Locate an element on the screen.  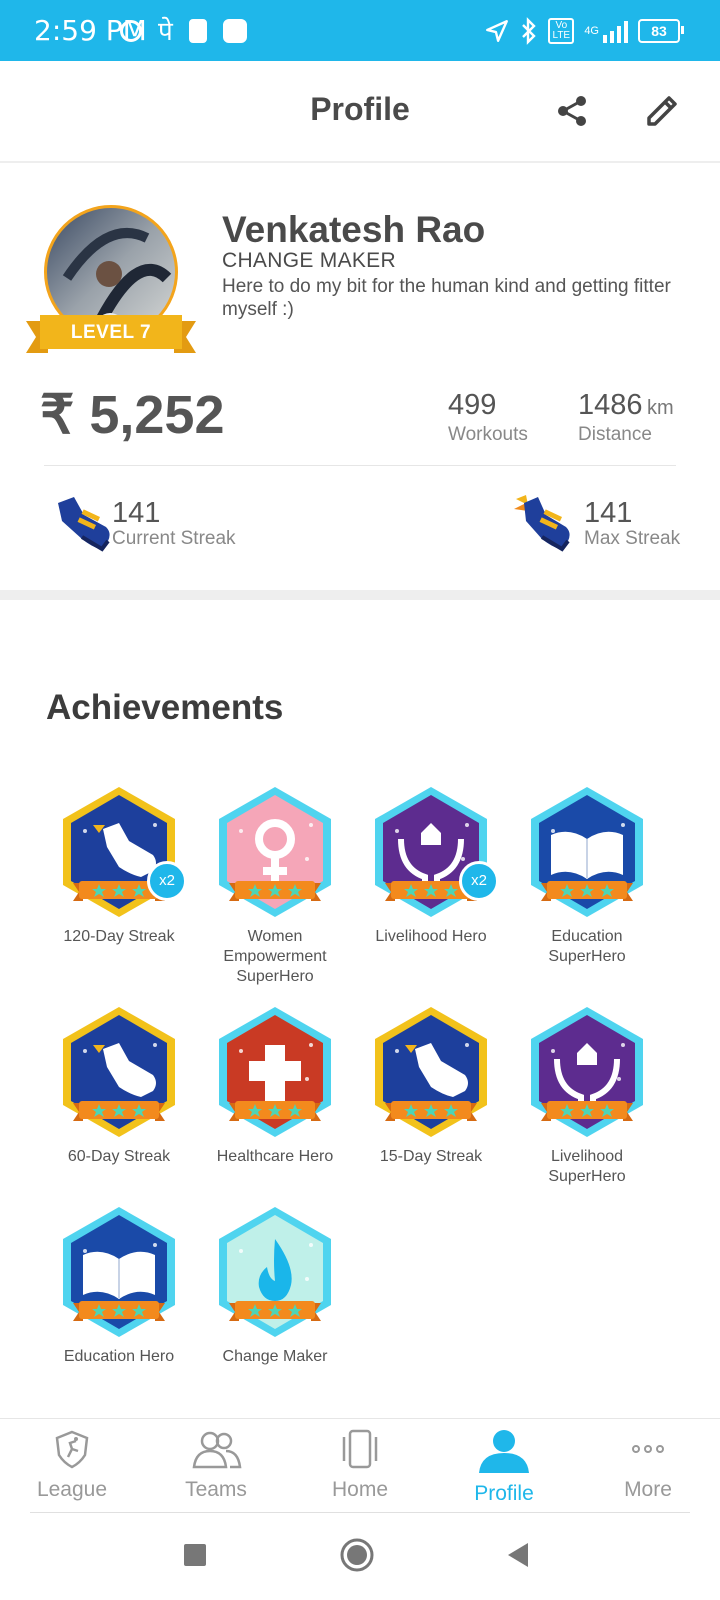
status-system-icons: Vo LTE 4G 83 is located at coordinates (584, 31).